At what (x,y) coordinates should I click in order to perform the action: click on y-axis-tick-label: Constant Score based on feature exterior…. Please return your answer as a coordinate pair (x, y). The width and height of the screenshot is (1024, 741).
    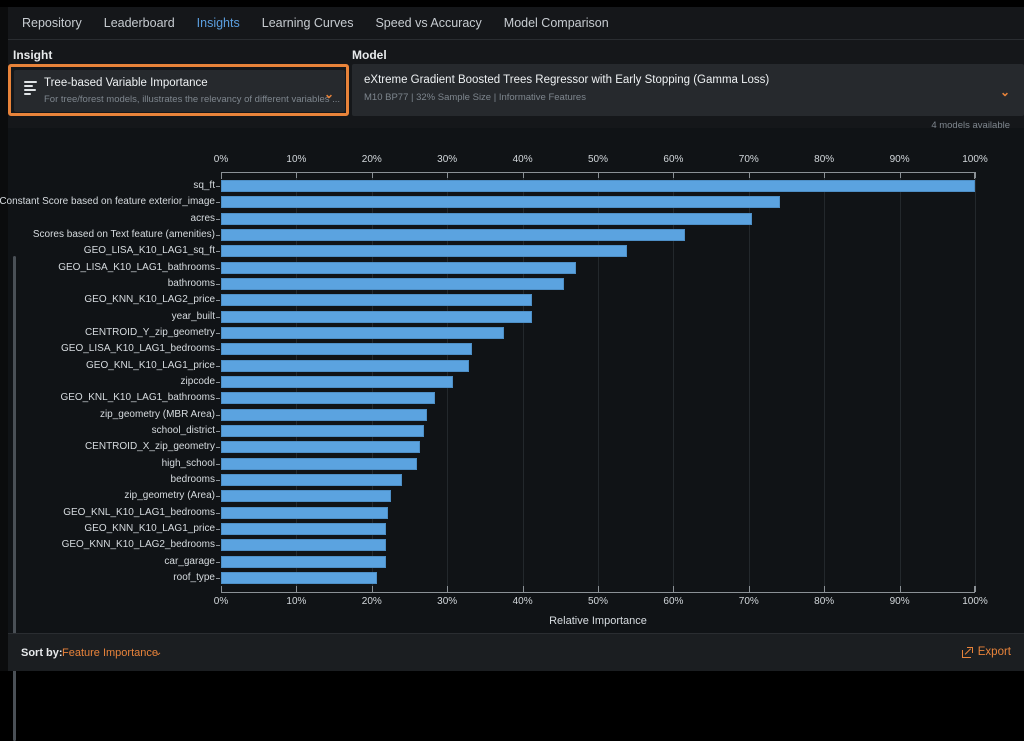
    Looking at the image, I should click on (107, 202).